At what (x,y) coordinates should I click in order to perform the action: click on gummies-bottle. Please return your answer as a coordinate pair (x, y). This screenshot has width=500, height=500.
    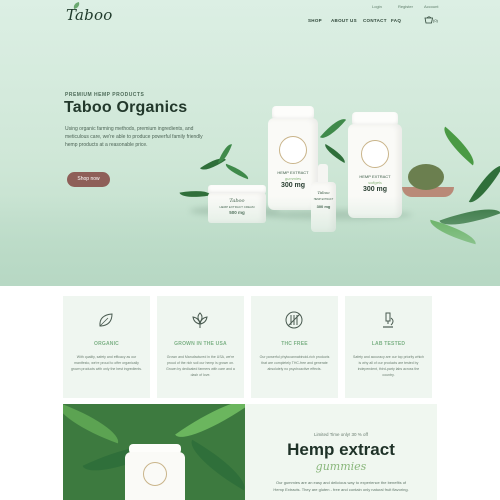
    Looking at the image, I should click on (155, 476).